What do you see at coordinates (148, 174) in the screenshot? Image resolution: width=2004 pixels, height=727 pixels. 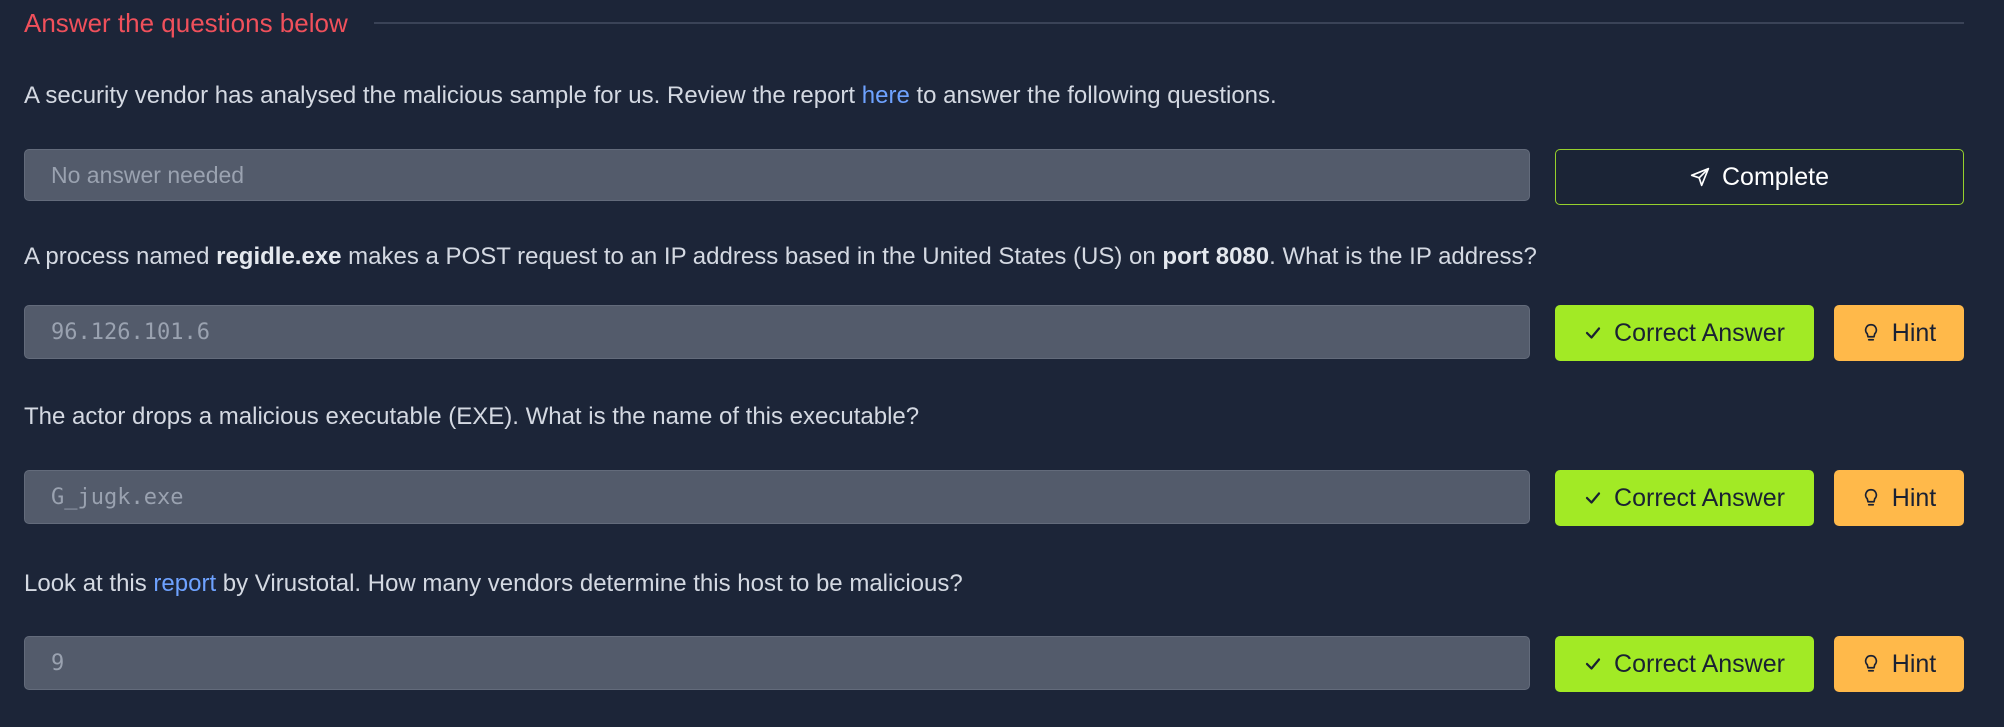 I see `answer-placeholder: No answer needed` at bounding box center [148, 174].